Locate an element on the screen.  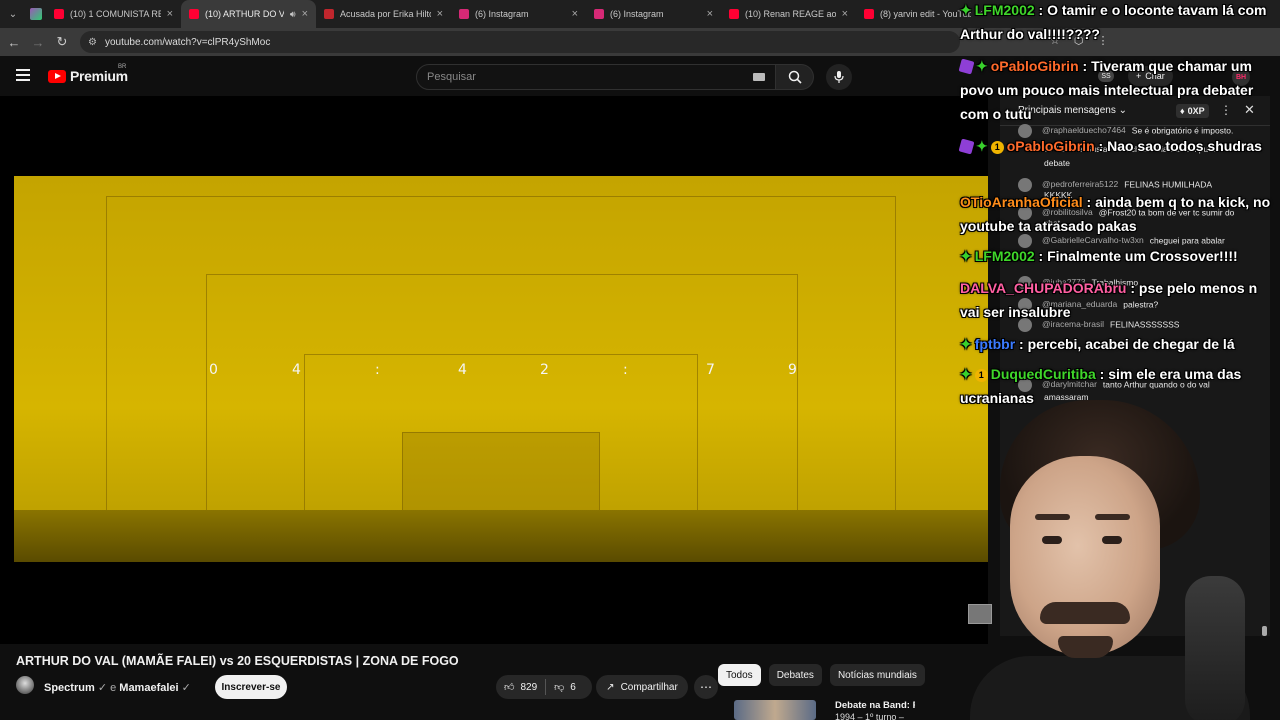
channel-names: Spectrum ✓ e Mamaefalei ✓ is located at coordinates (117, 687).